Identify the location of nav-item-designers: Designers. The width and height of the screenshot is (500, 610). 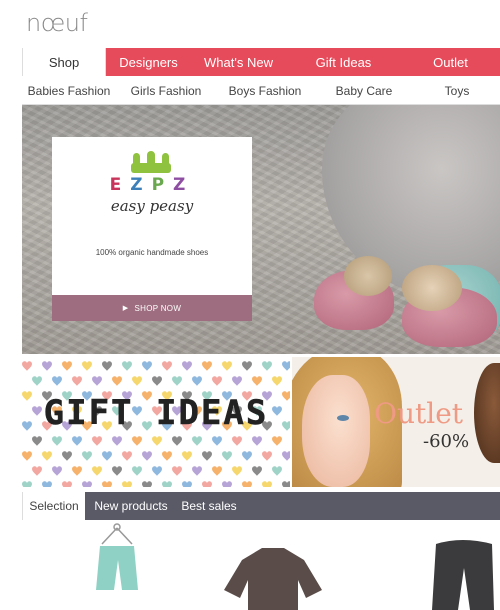
(148, 62).